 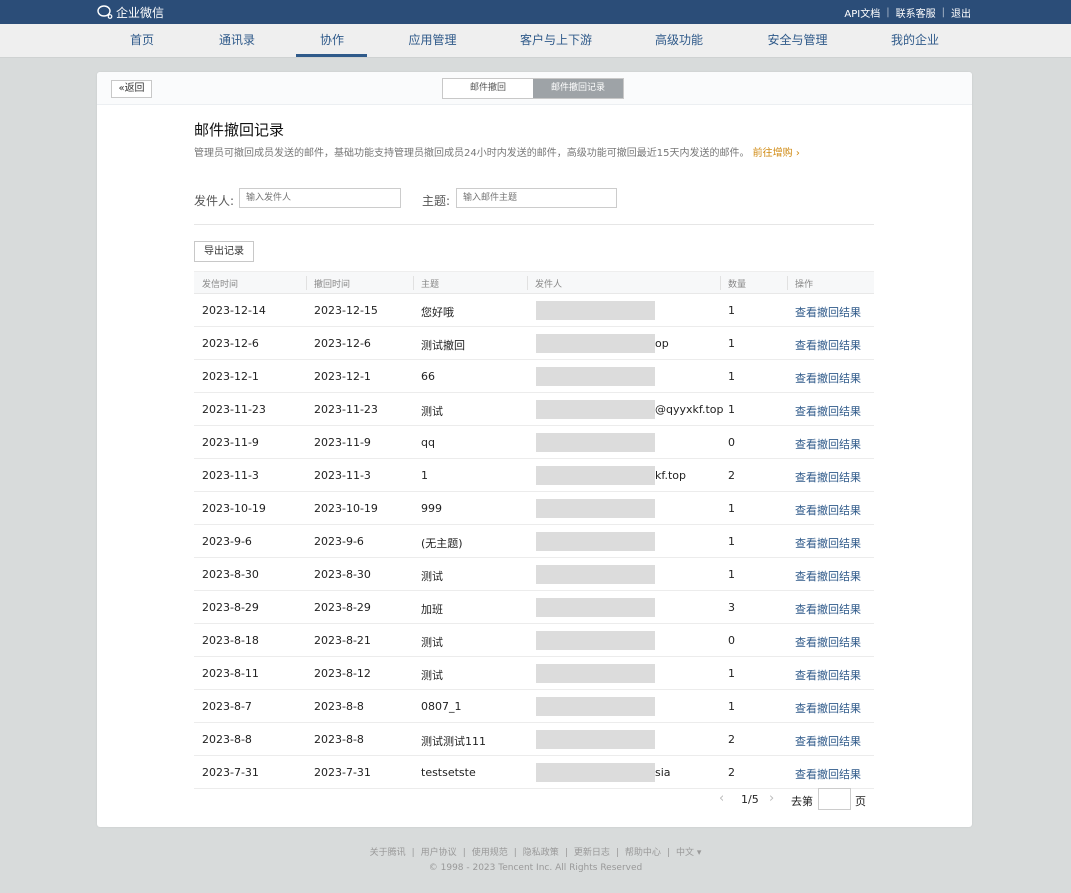 I want to click on sender-cell: sia, so click(x=663, y=772).